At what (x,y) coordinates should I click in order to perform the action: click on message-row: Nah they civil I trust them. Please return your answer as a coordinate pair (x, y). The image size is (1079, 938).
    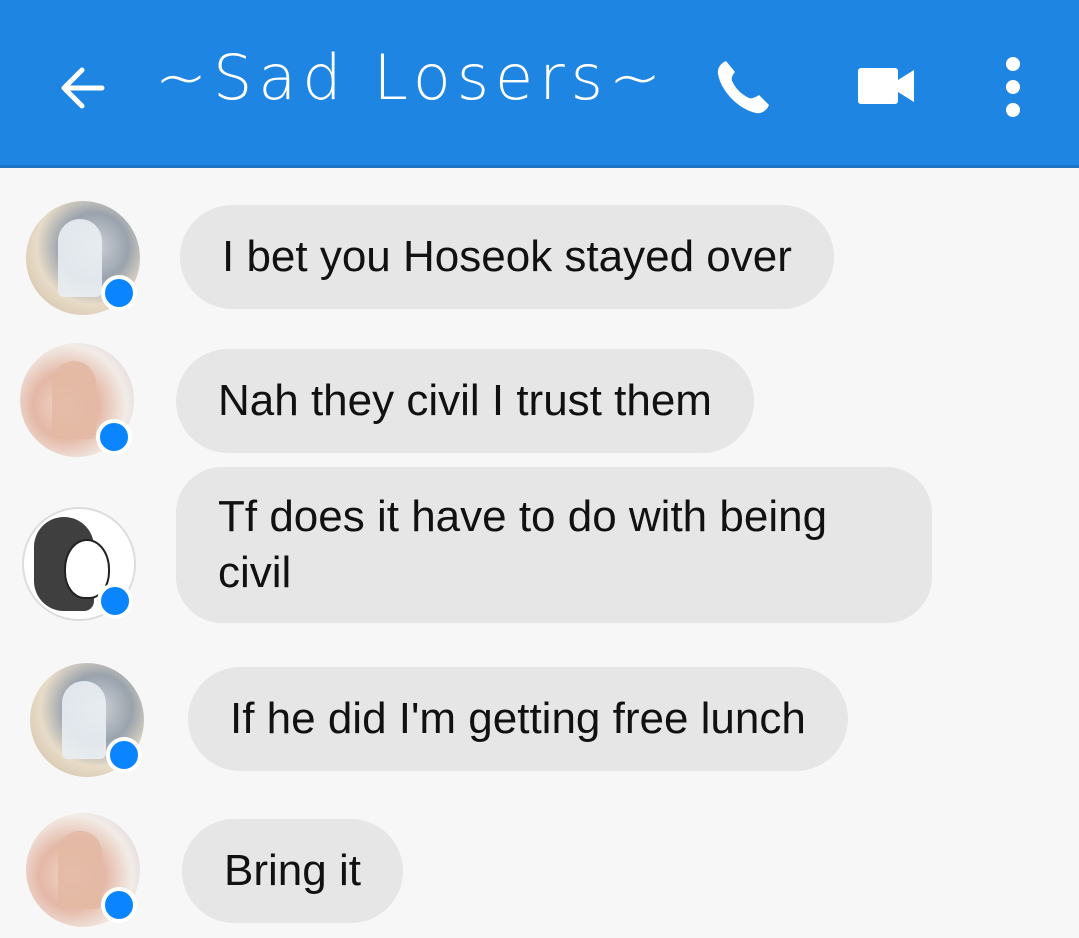
    Looking at the image, I should click on (539, 403).